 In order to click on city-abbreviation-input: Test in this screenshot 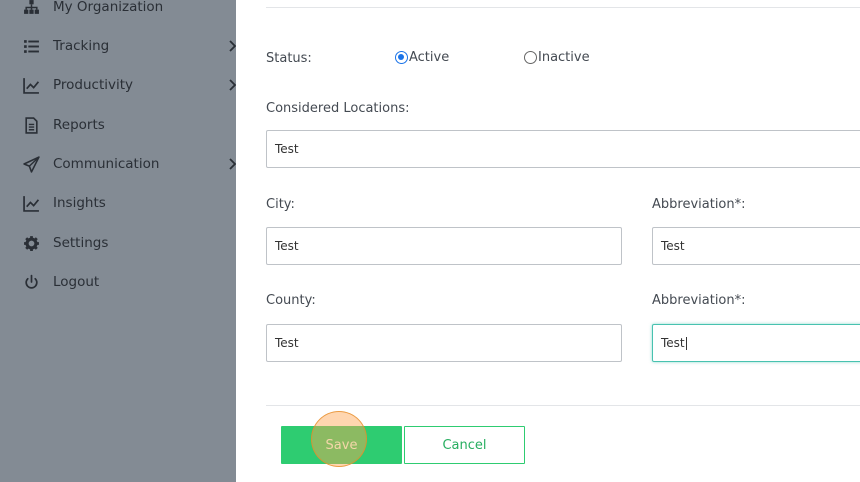, I will do `click(756, 246)`.